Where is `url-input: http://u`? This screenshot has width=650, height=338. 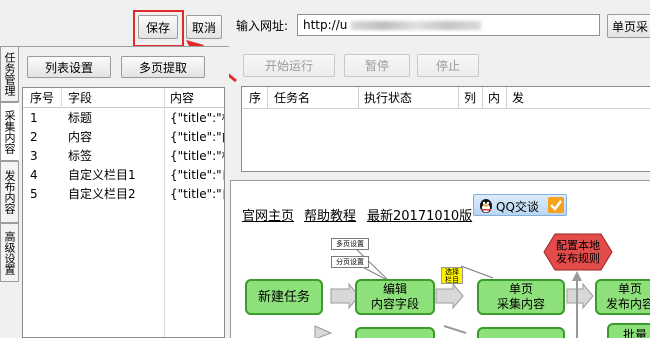
url-input: http://u is located at coordinates (448, 25).